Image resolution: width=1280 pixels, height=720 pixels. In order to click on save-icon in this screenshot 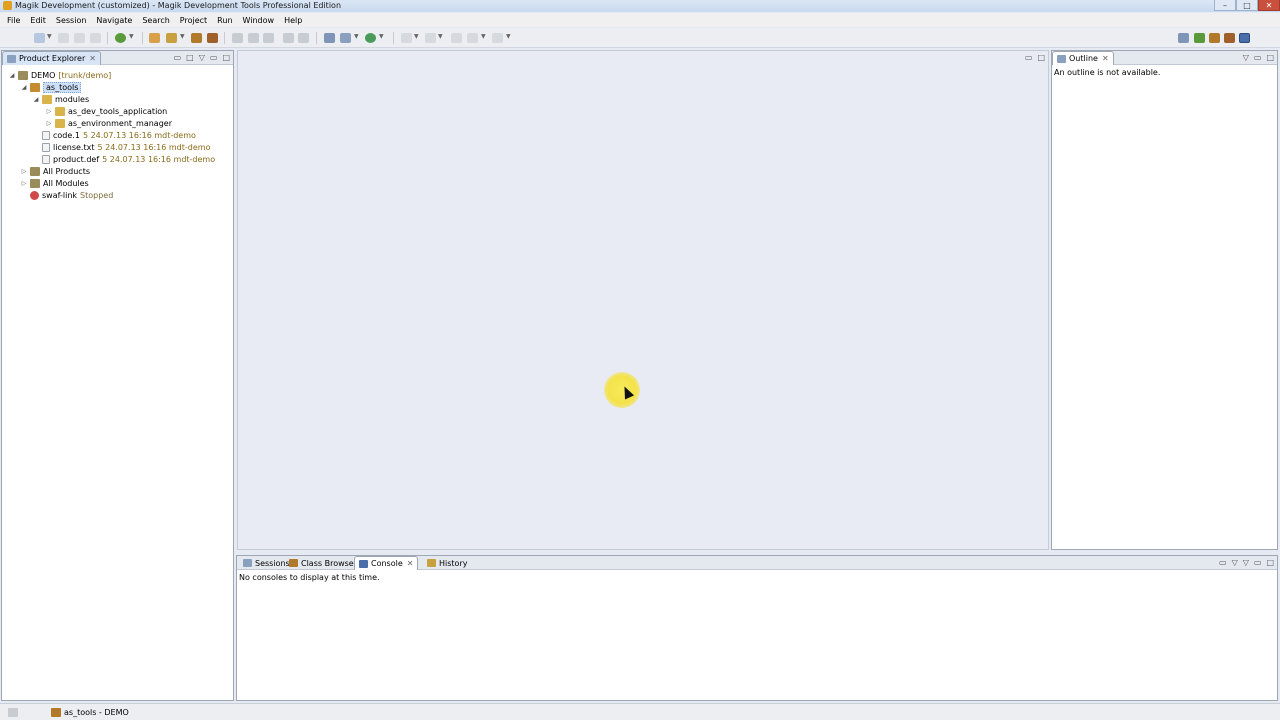, I will do `click(63, 38)`.